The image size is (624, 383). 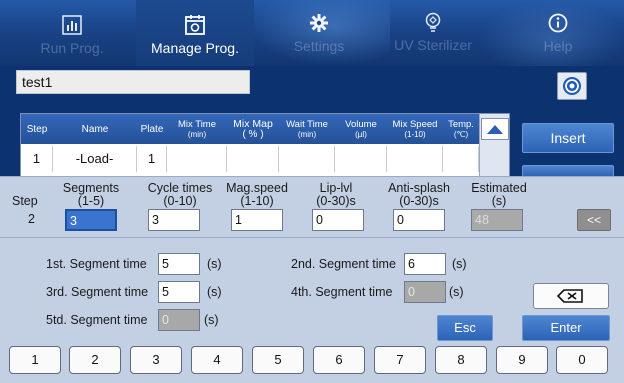 I want to click on program-action-button, so click(x=572, y=86).